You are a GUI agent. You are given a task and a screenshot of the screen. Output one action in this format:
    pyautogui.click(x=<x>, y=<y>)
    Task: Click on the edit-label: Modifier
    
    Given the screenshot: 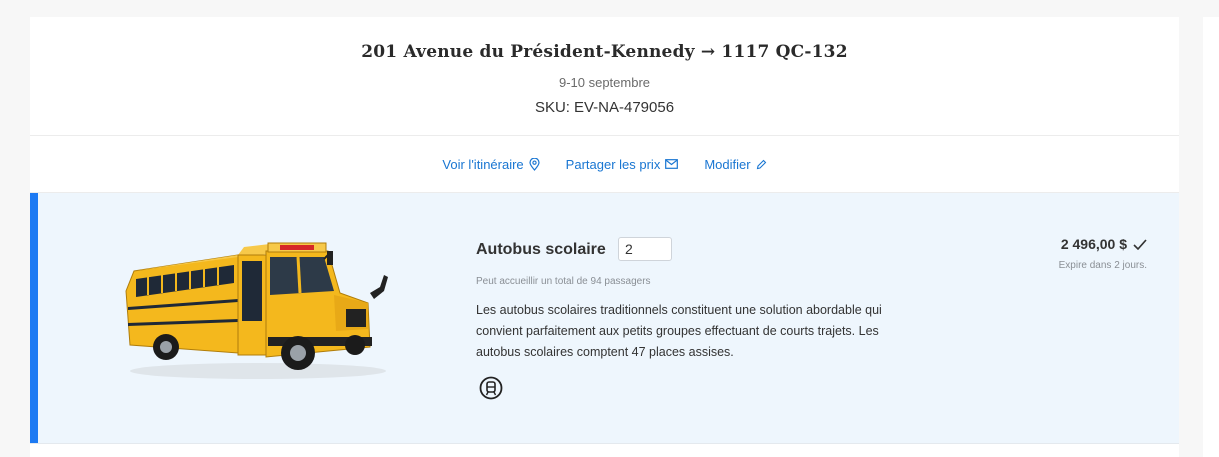 What is the action you would take?
    pyautogui.click(x=727, y=164)
    